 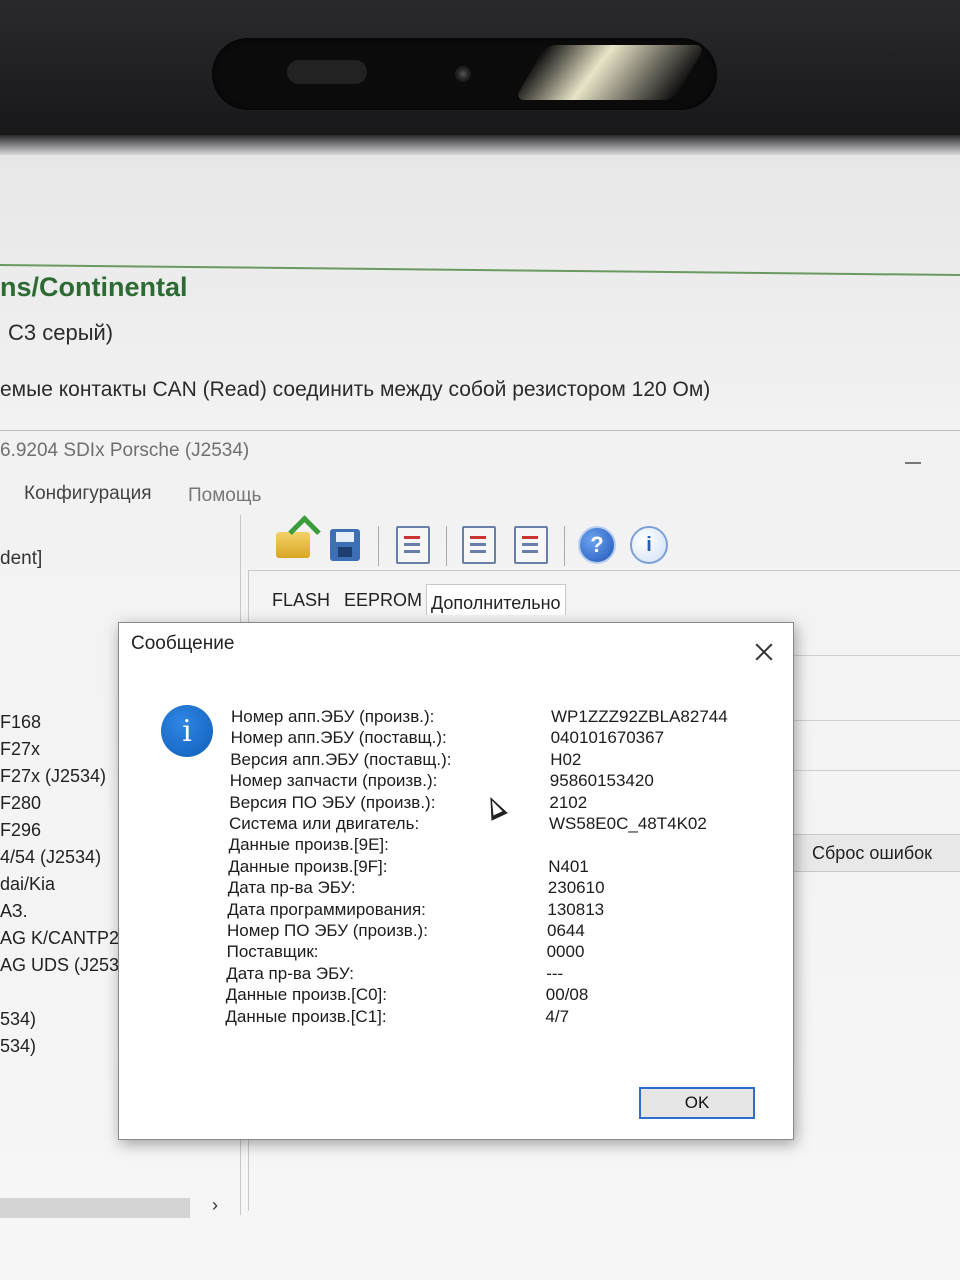 I want to click on info-row-value: ---, so click(x=555, y=973).